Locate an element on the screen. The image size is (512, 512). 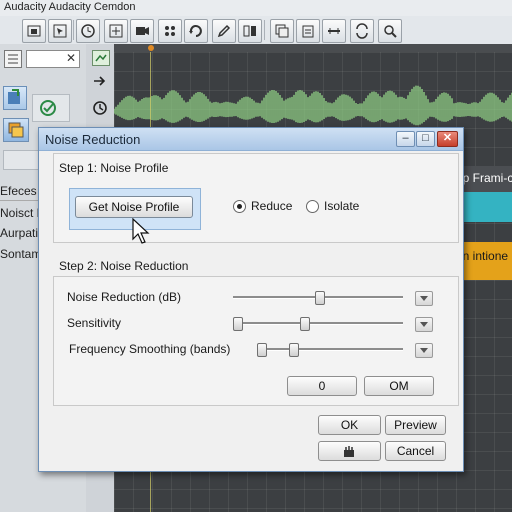
minimize-icon: – is located at coordinates (405, 138).